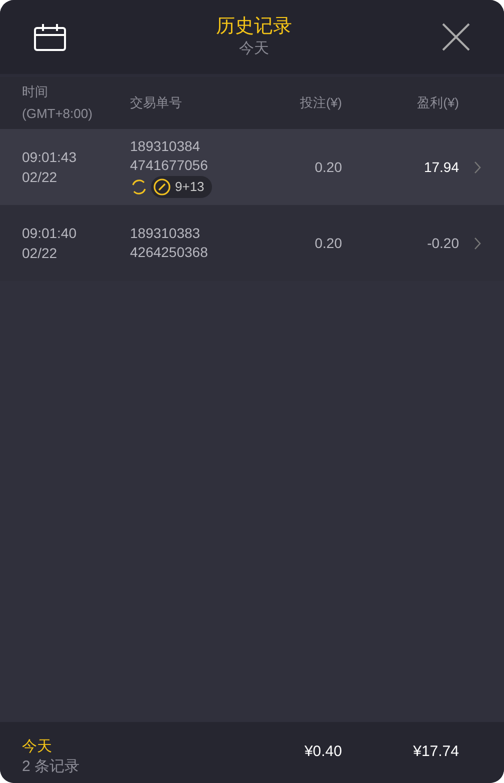 The image size is (504, 783). What do you see at coordinates (162, 187) in the screenshot?
I see `ball-icon` at bounding box center [162, 187].